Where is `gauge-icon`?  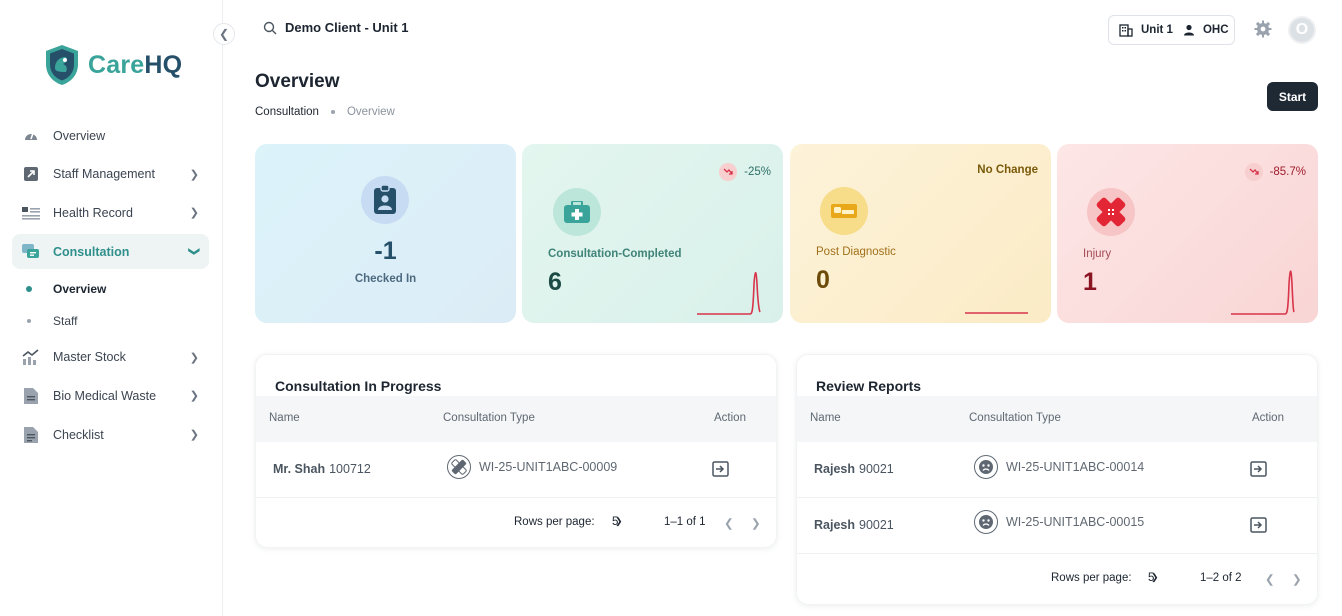 gauge-icon is located at coordinates (31, 136).